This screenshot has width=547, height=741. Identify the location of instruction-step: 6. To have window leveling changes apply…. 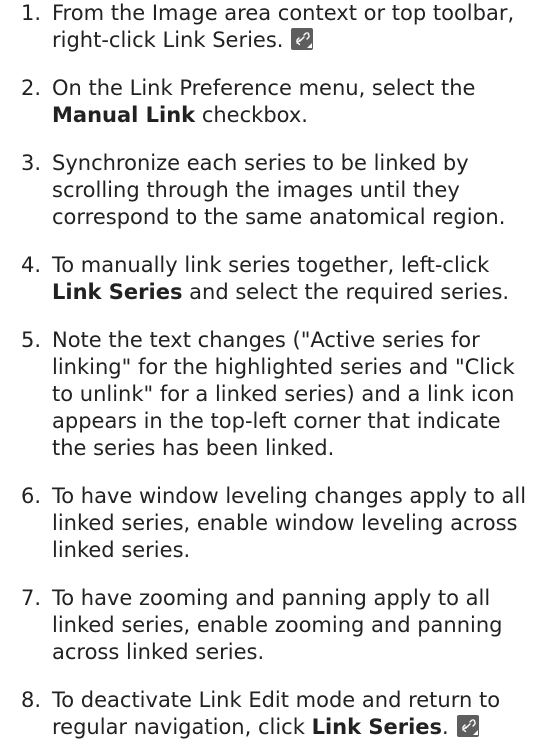
(273, 523).